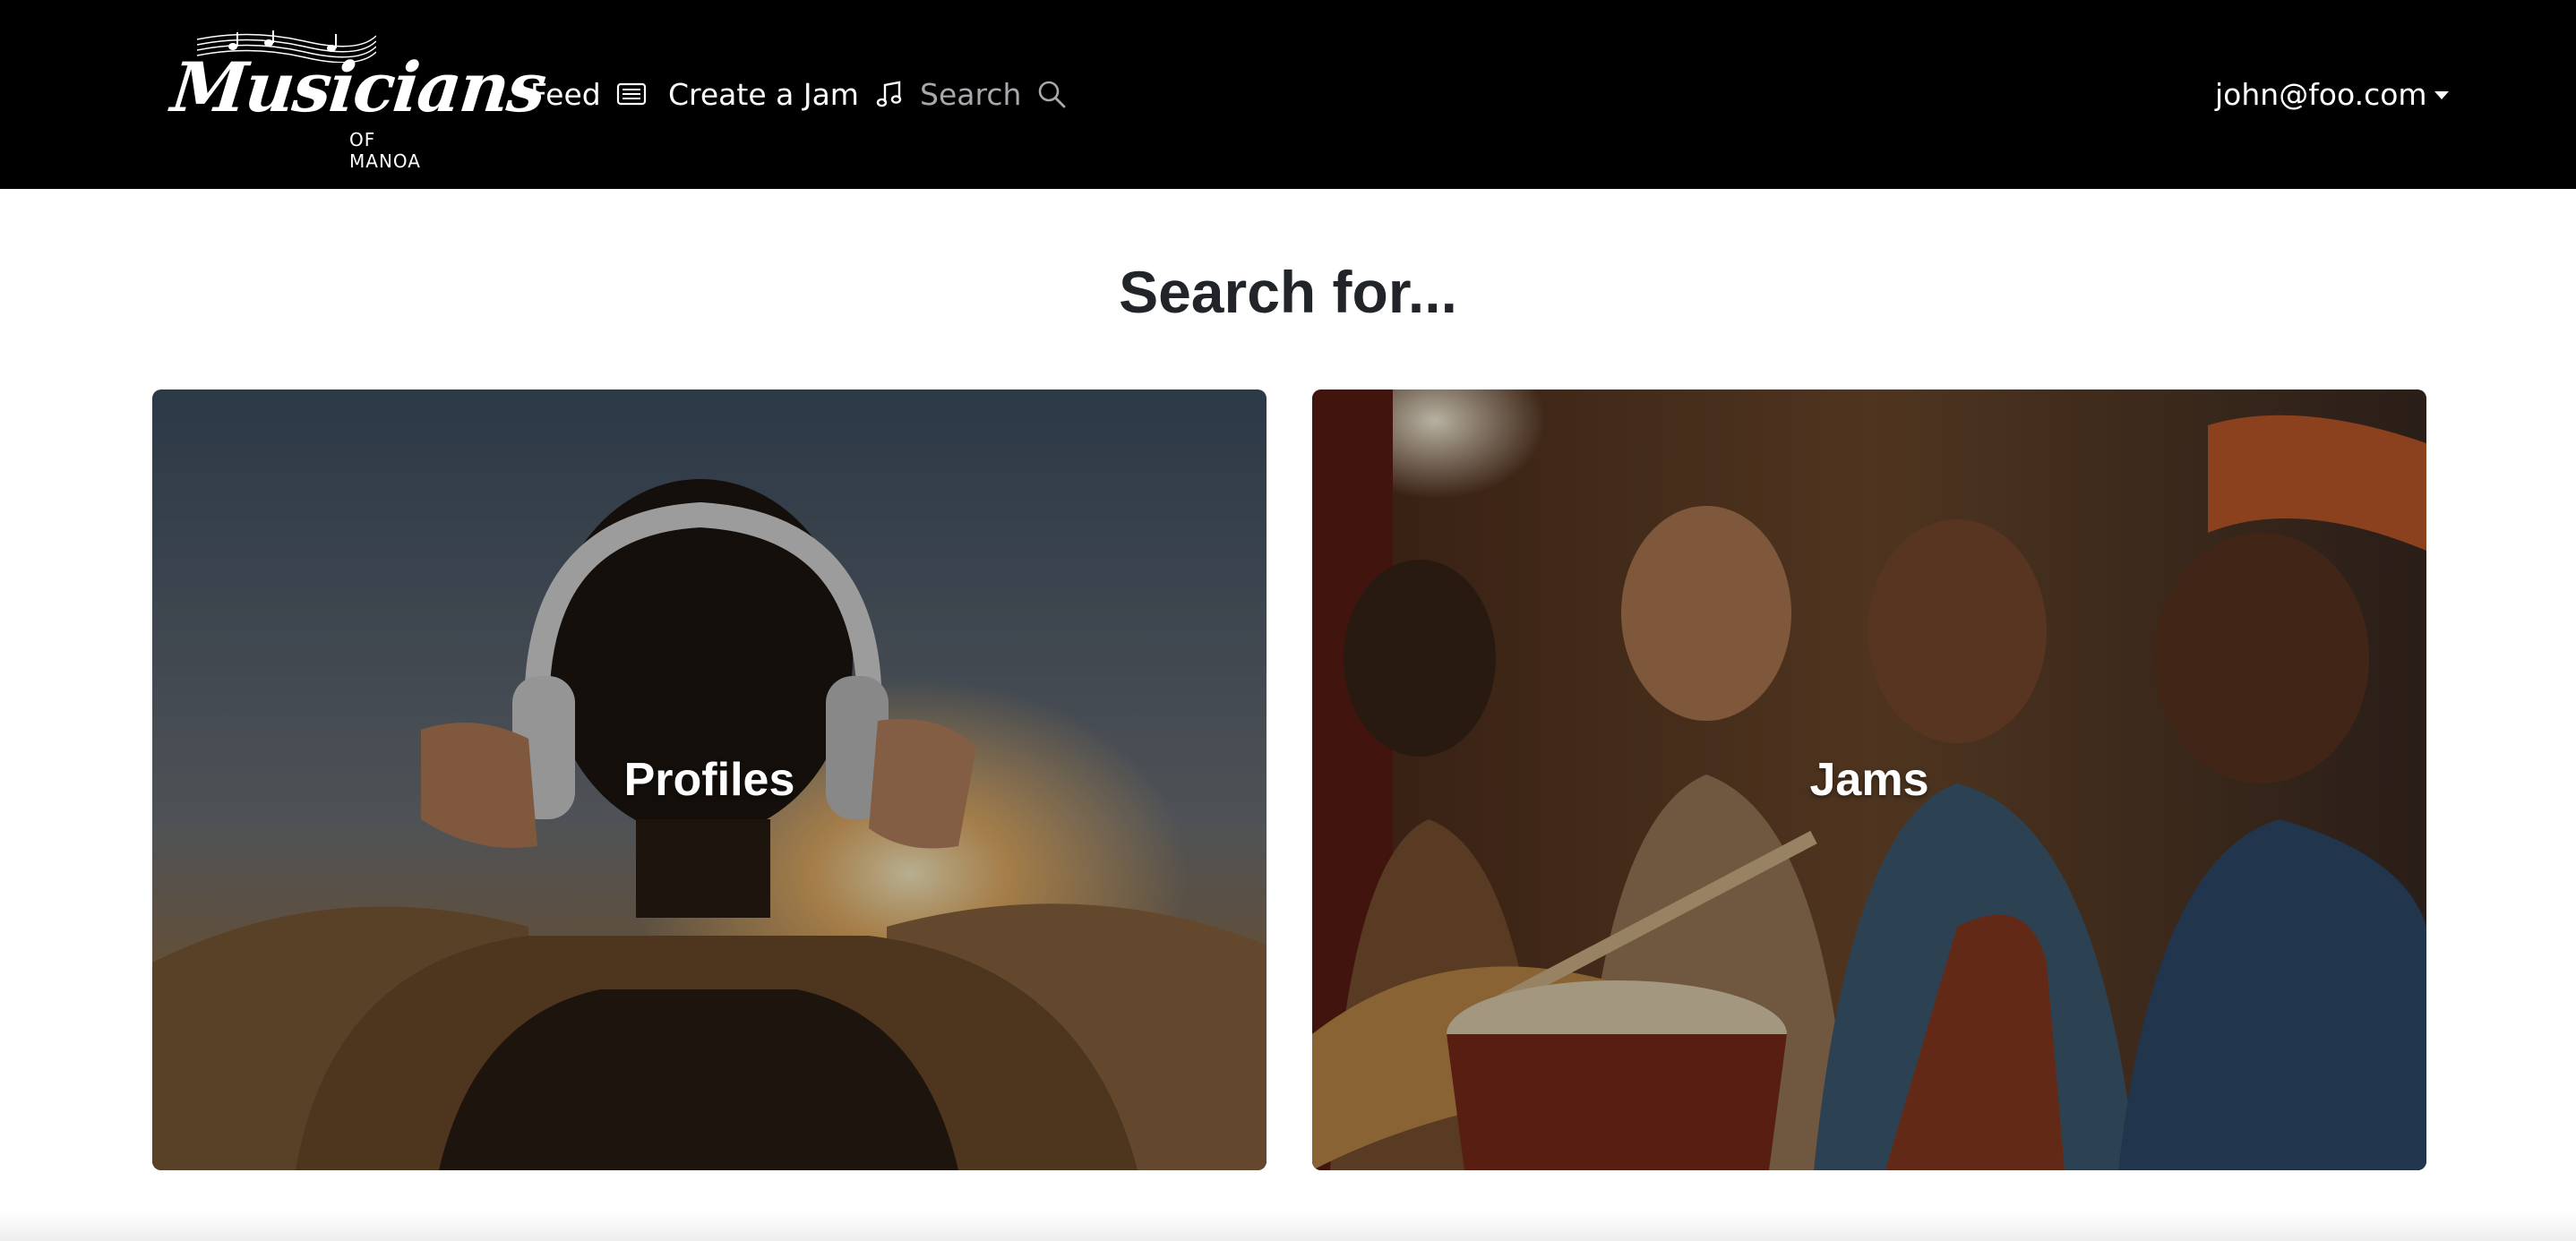 This screenshot has height=1241, width=2576. I want to click on nav-feed-link: Feed, so click(589, 94).